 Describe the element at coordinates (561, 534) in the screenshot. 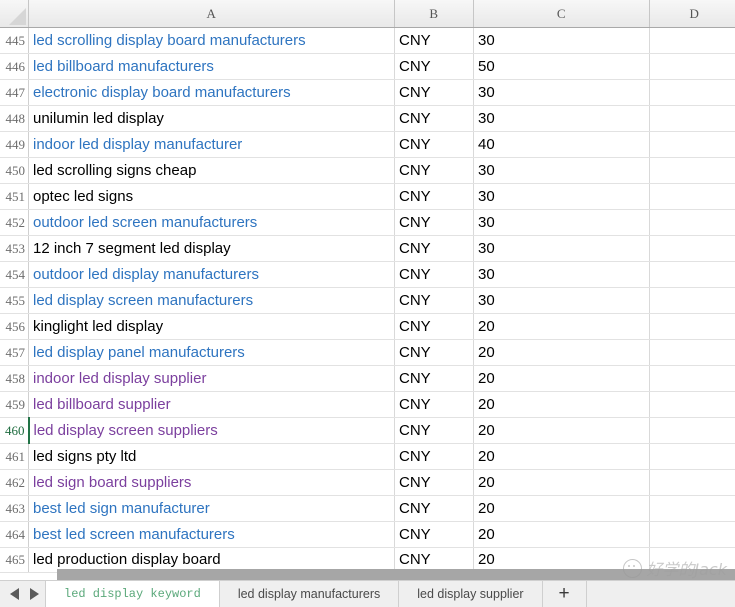

I see `cell-C464: 20` at that location.